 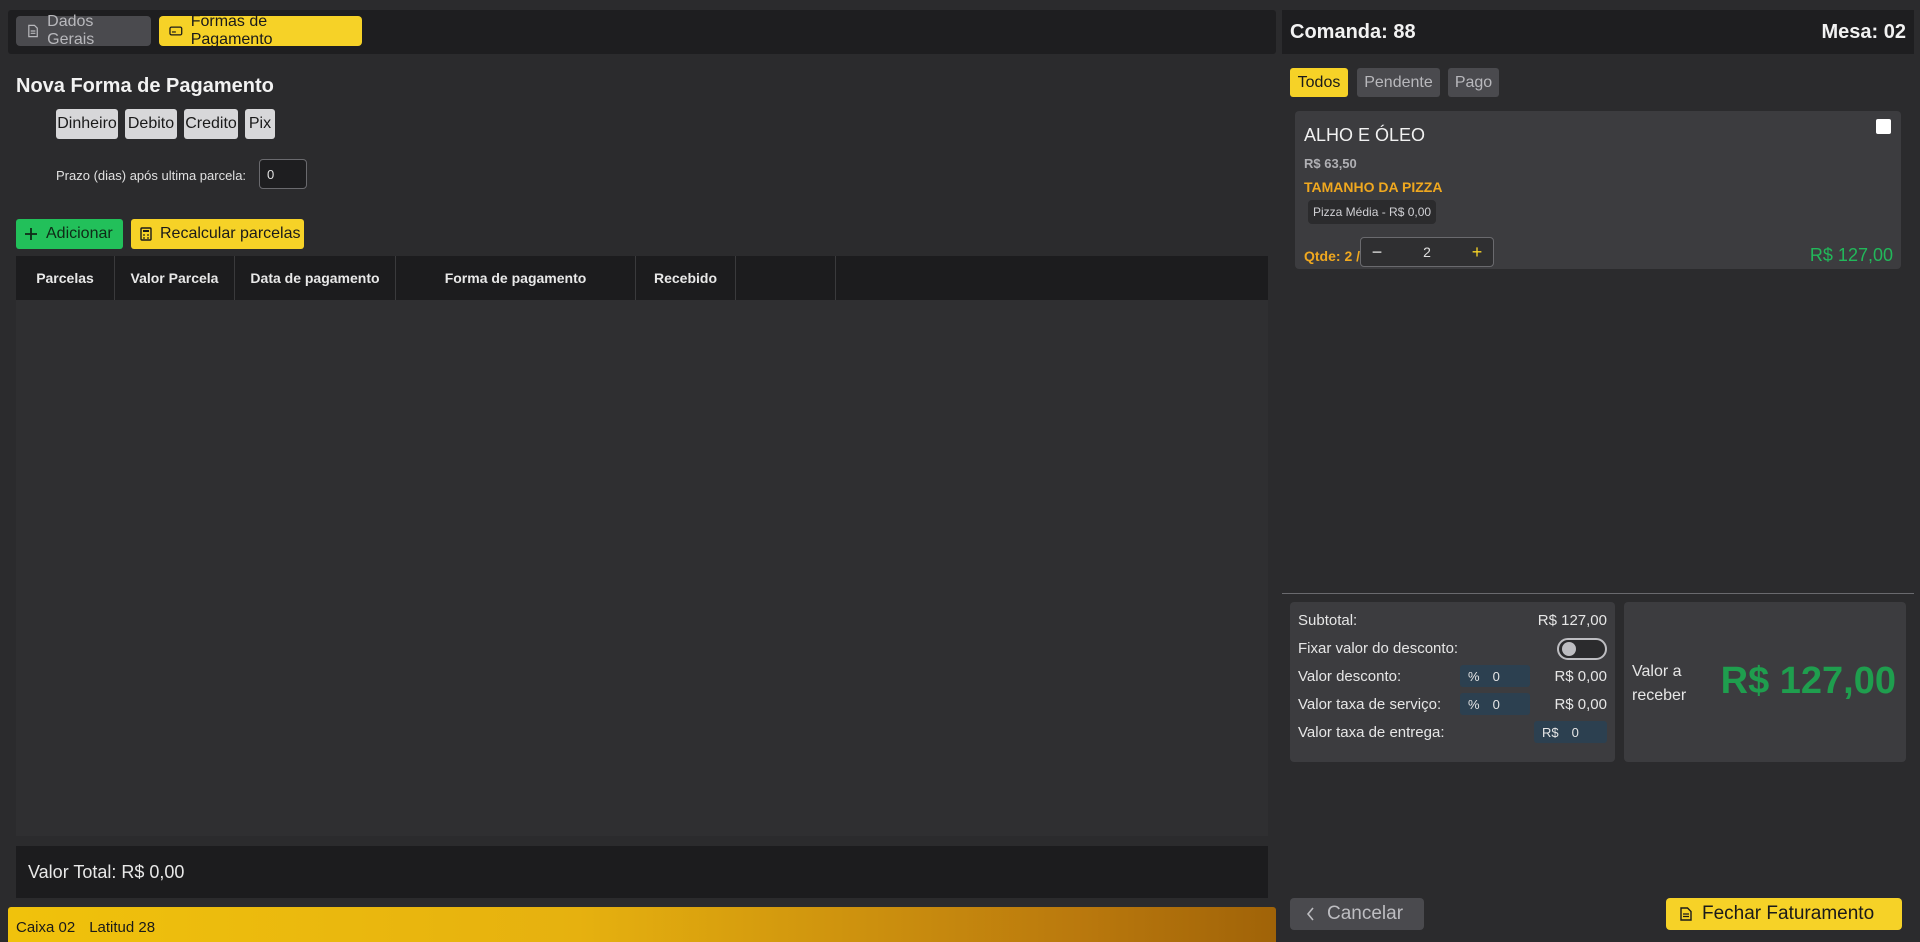 What do you see at coordinates (1350, 676) in the screenshot?
I see `discount-label: Valor desconto:` at bounding box center [1350, 676].